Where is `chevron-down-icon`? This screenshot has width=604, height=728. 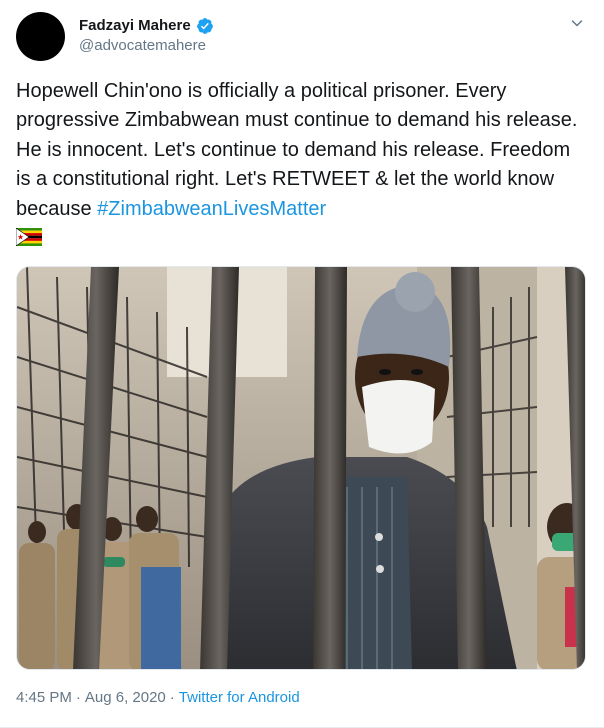 chevron-down-icon is located at coordinates (577, 25).